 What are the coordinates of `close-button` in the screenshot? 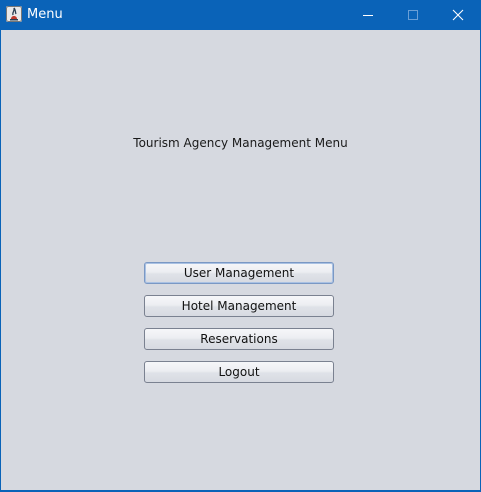 It's located at (458, 15).